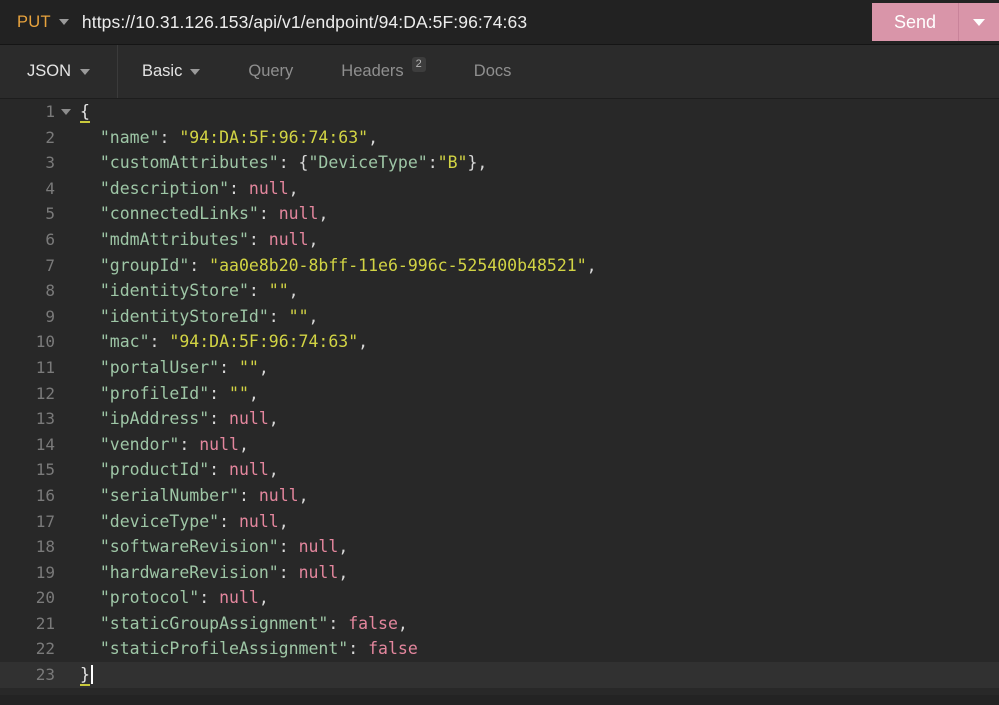  Describe the element at coordinates (499, 522) in the screenshot. I see `code-line: 17 "deviceType": null,` at that location.